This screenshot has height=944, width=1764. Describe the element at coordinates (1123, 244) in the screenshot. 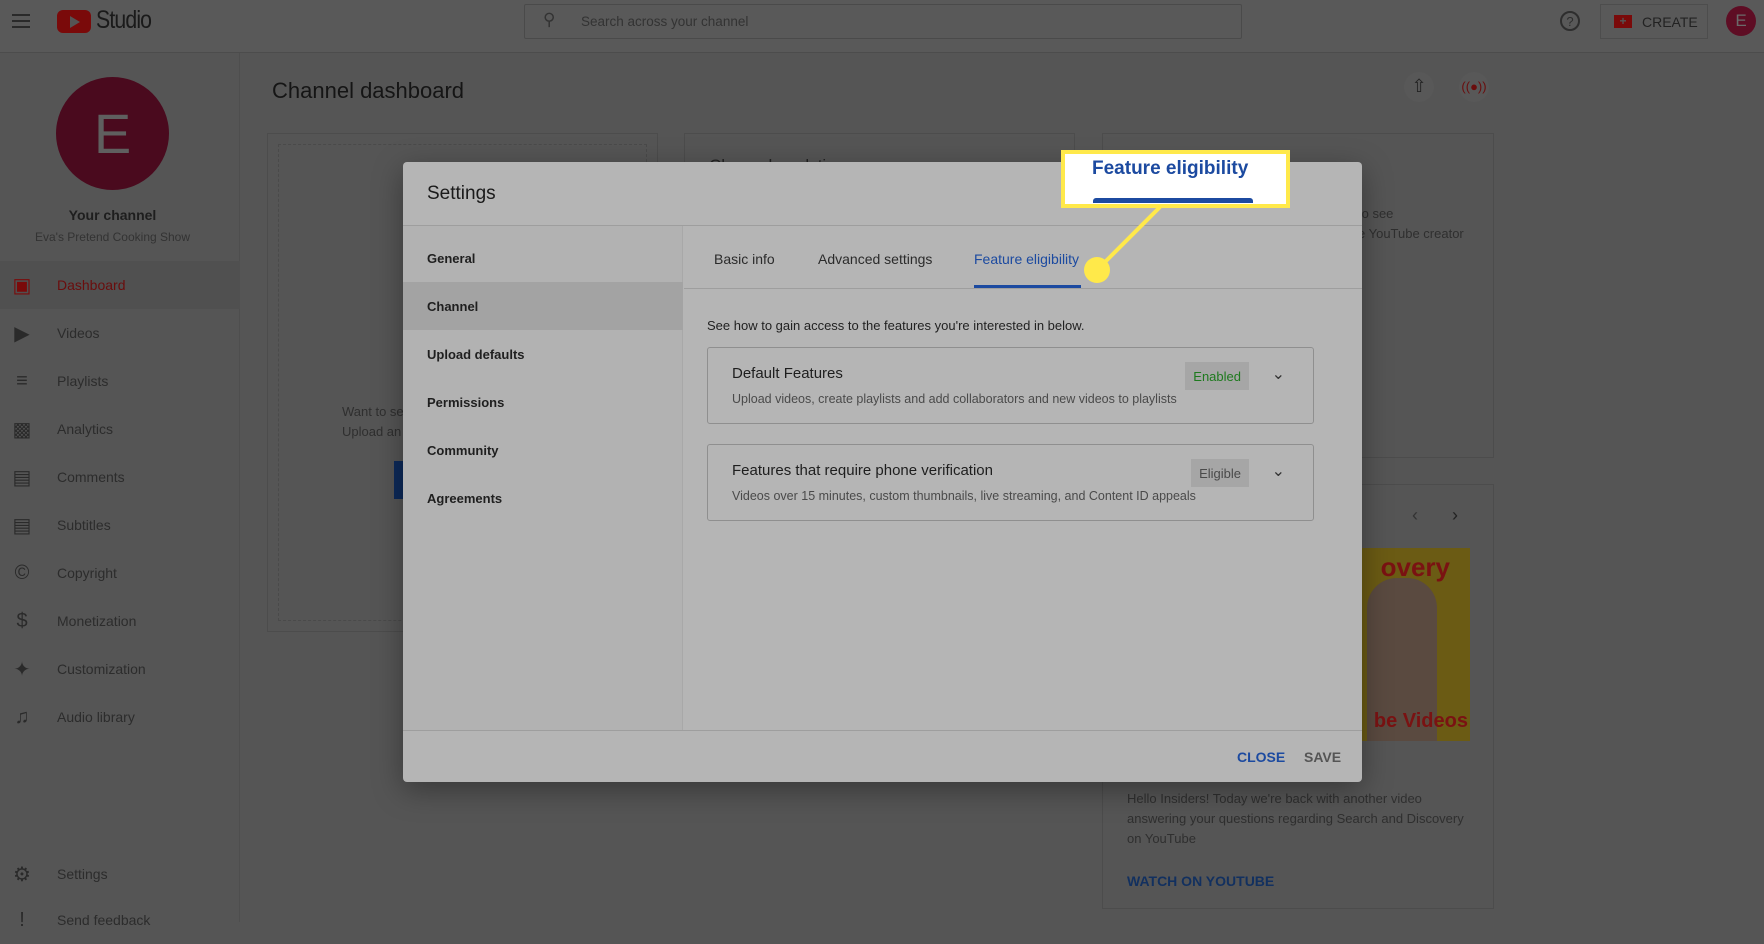

I see `callout-connector` at that location.